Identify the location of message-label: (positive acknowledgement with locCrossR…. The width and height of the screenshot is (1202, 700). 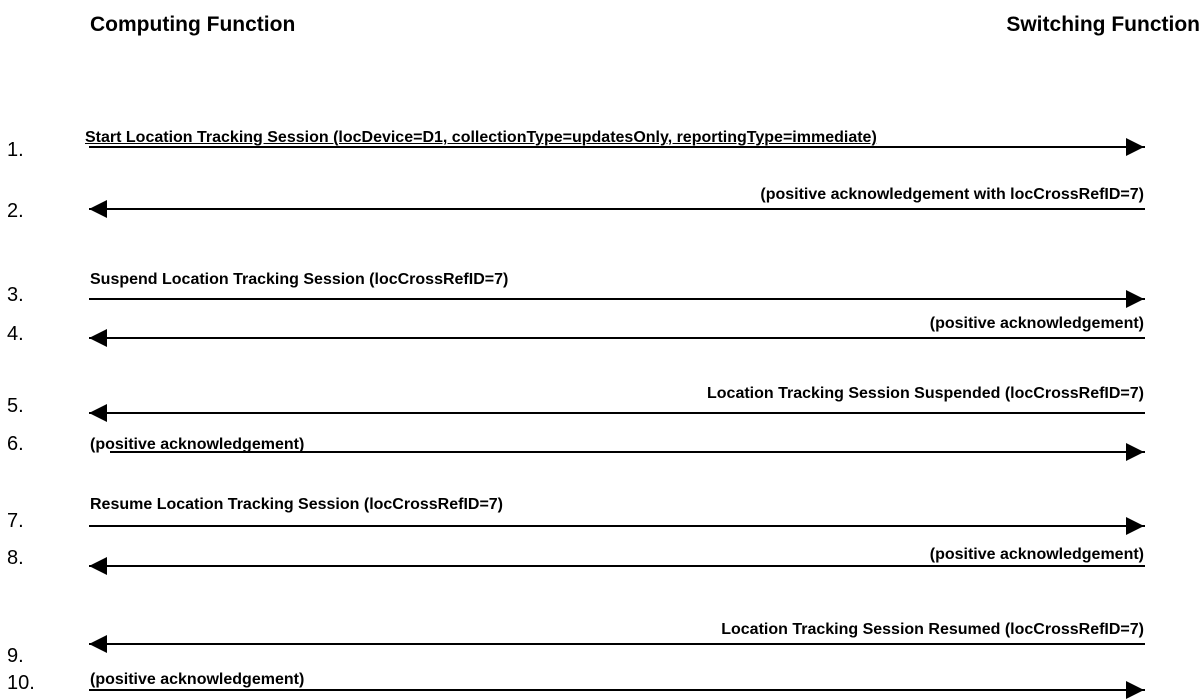
(952, 194).